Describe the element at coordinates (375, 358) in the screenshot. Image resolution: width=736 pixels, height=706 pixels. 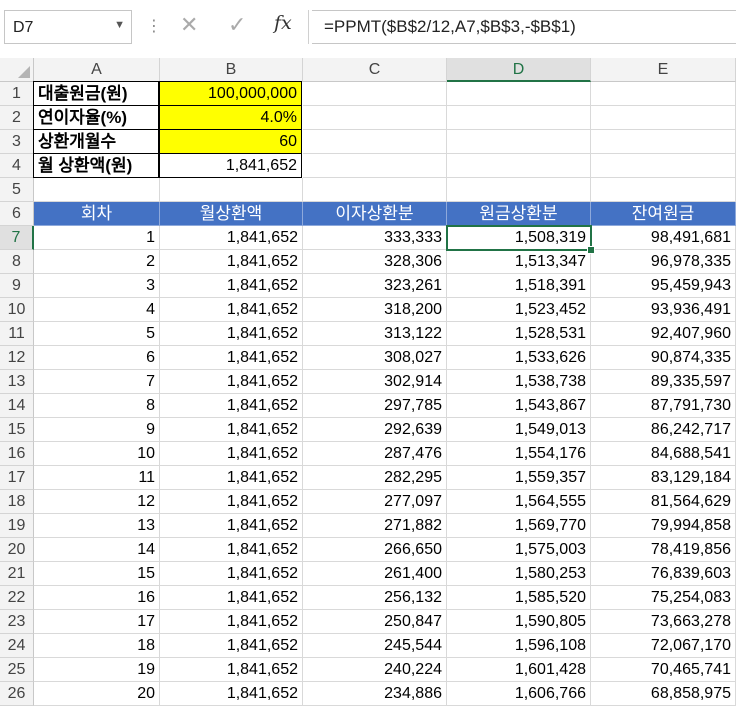
I see `table-cell: 308,027` at that location.